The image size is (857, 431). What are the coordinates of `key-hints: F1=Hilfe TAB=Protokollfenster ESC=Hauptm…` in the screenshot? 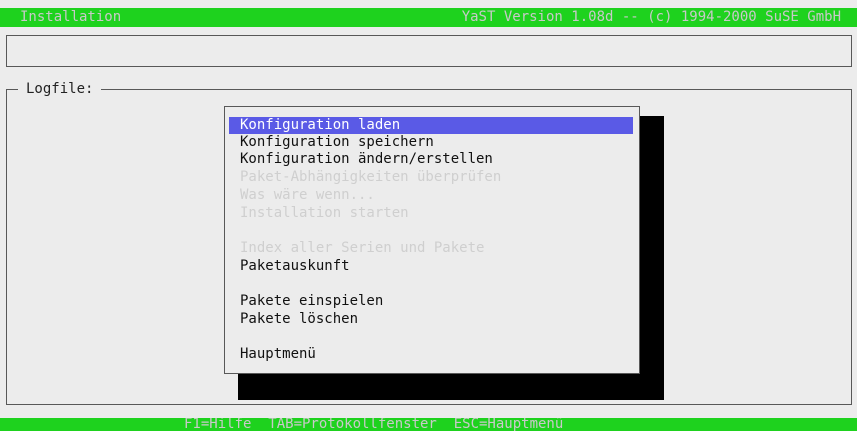 It's located at (374, 424).